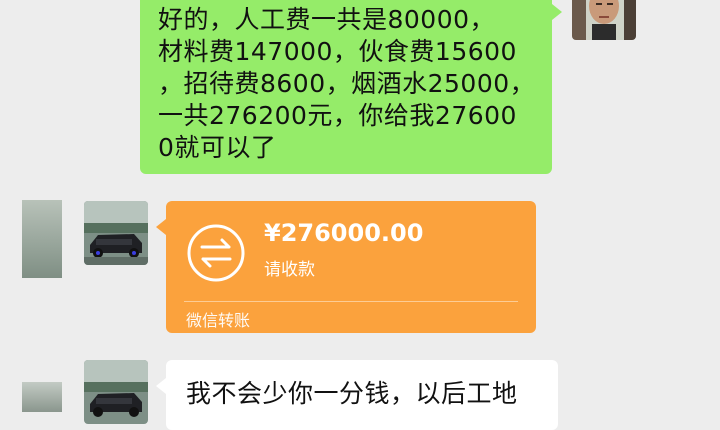 This screenshot has height=430, width=720. I want to click on transfer-footer-label: 微信转账, so click(218, 320).